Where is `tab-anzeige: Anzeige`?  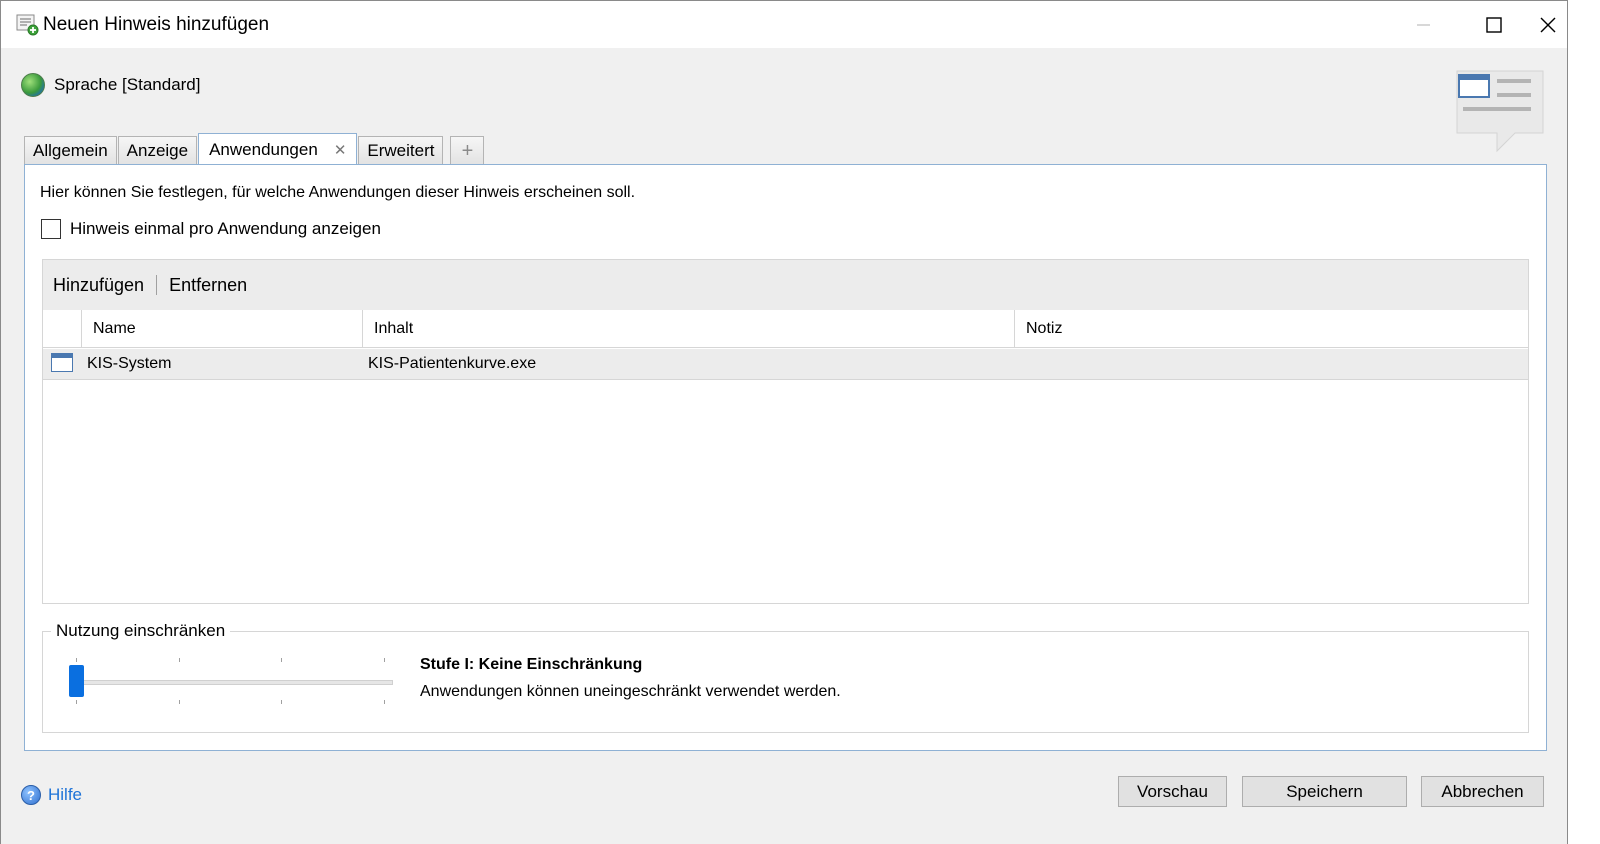 tab-anzeige: Anzeige is located at coordinates (157, 150).